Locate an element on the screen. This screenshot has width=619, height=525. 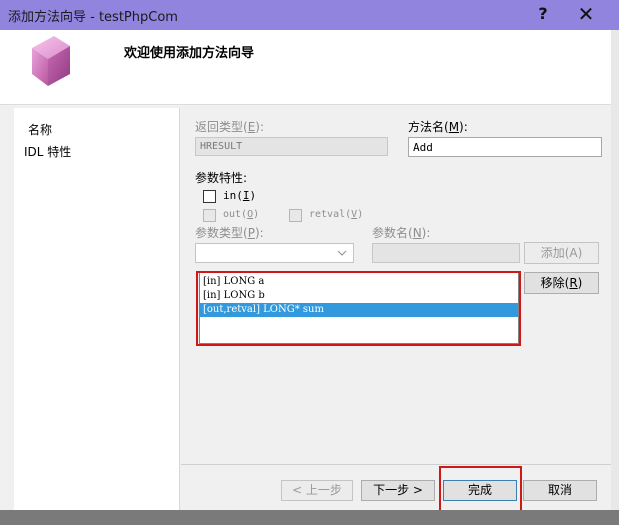
window-title: 添加方法向导 - testPhpCom is located at coordinates (93, 17).